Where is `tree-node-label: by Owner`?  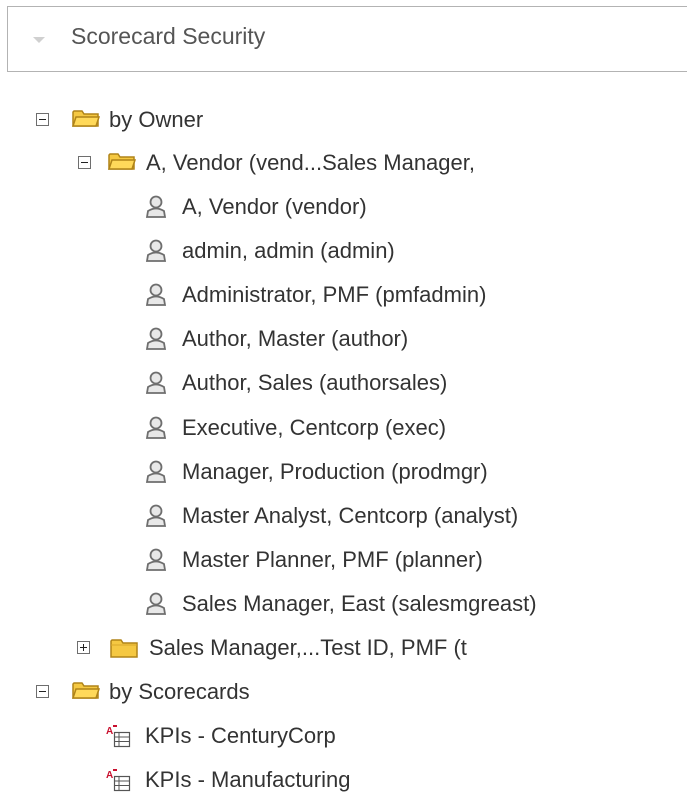
tree-node-label: by Owner is located at coordinates (156, 120).